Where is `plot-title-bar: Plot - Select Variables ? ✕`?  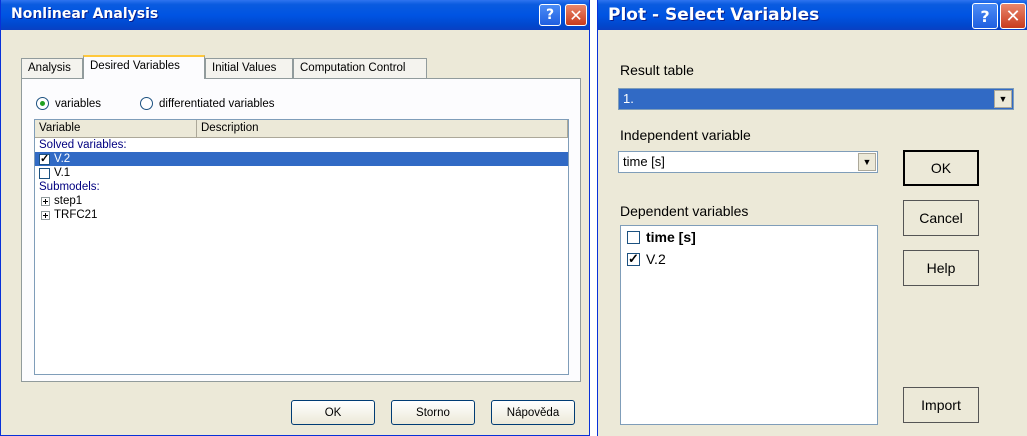 plot-title-bar: Plot - Select Variables ? ✕ is located at coordinates (812, 15).